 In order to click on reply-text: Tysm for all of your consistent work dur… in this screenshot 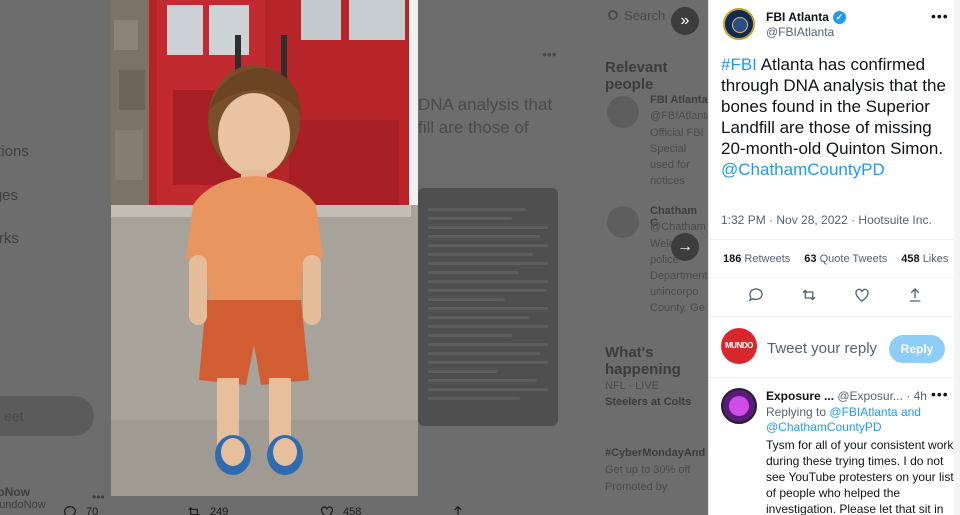, I will do `click(860, 476)`.